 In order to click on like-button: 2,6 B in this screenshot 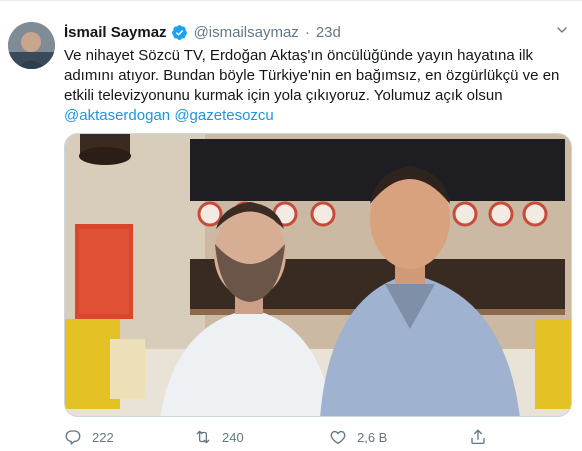, I will do `click(358, 437)`.